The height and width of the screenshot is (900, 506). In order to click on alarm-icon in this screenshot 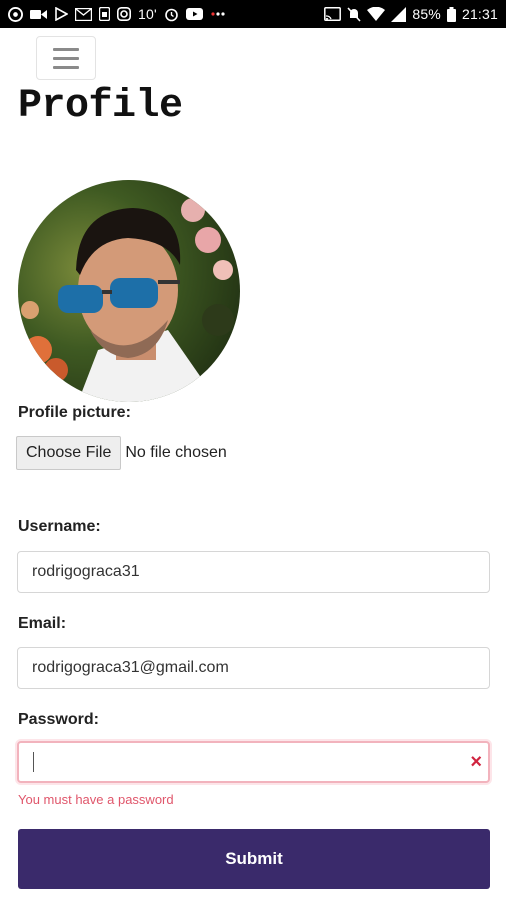, I will do `click(171, 14)`.